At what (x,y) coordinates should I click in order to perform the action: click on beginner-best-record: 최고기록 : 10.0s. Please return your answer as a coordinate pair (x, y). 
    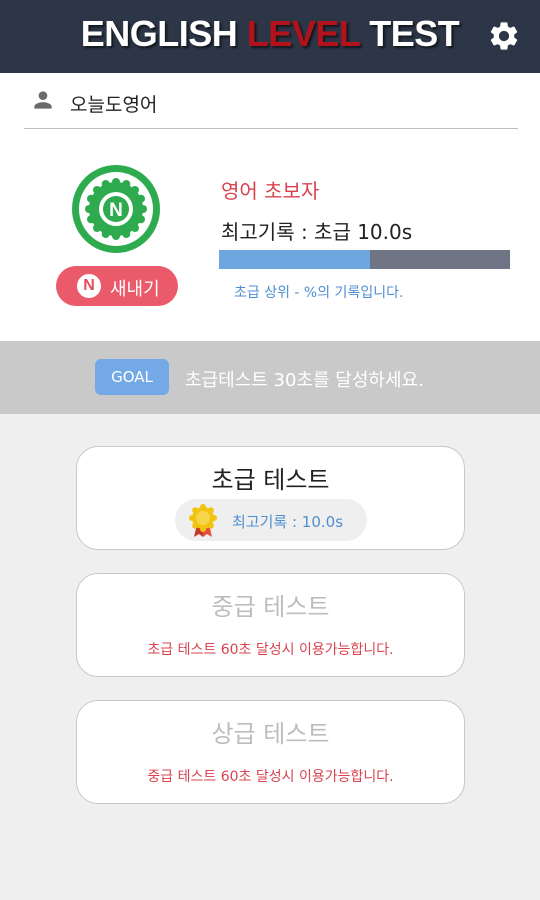
    Looking at the image, I should click on (288, 522).